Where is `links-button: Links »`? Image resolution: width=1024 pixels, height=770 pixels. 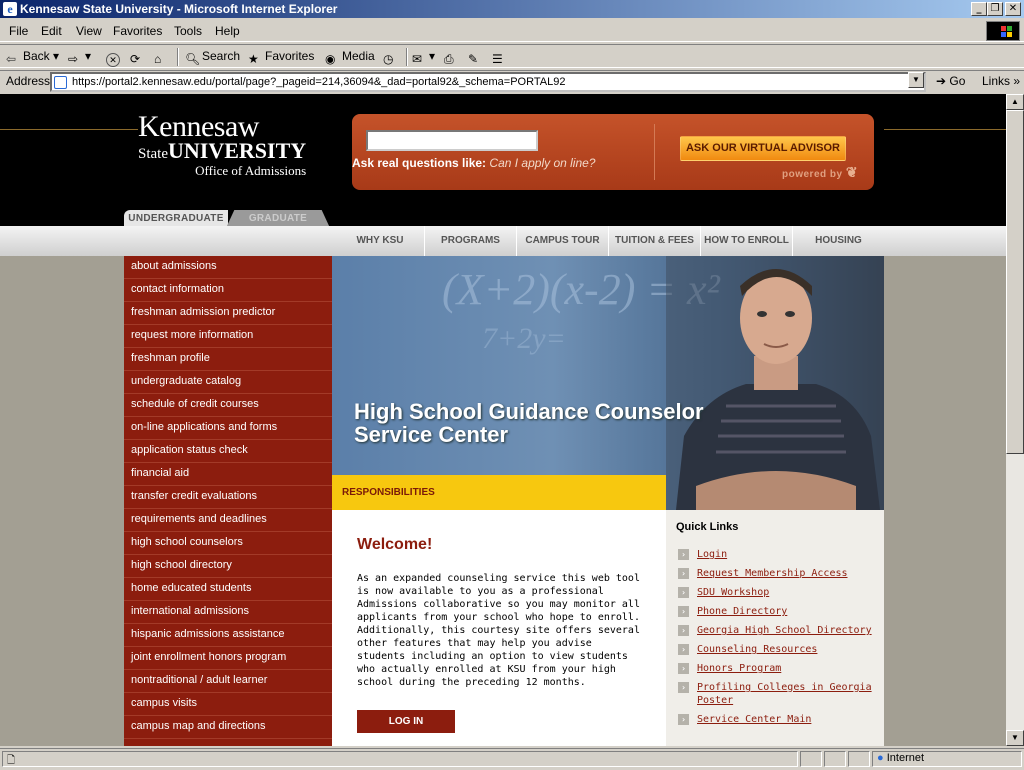 links-button: Links » is located at coordinates (1001, 81).